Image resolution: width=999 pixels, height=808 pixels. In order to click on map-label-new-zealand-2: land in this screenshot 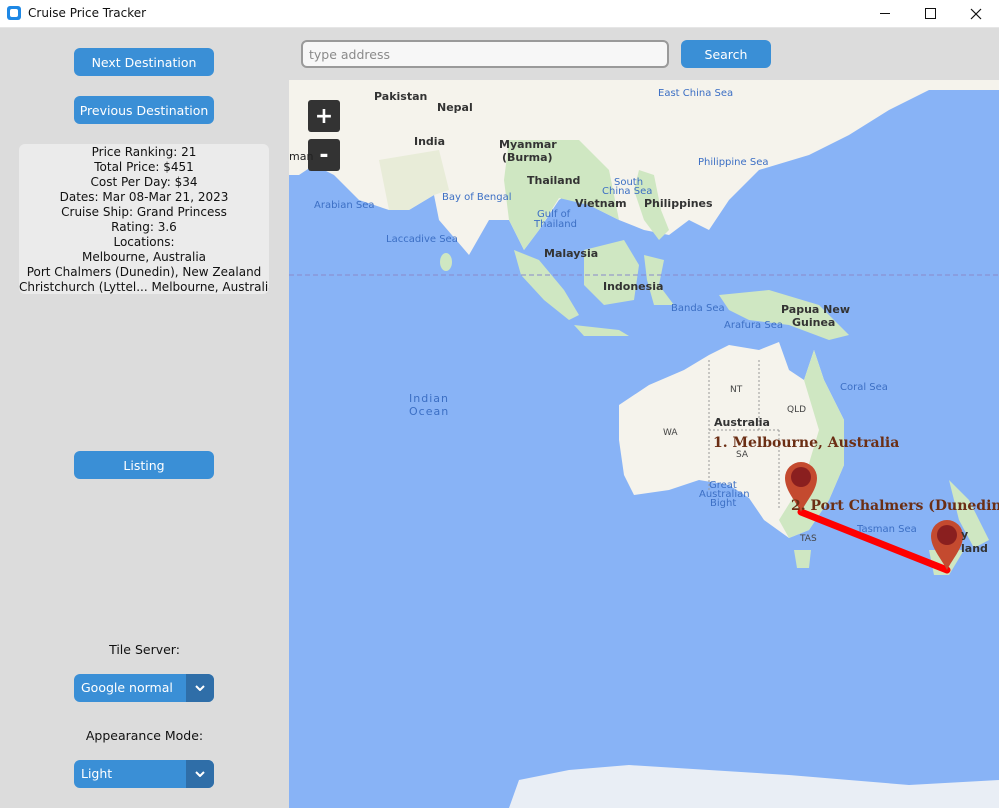, I will do `click(974, 548)`.